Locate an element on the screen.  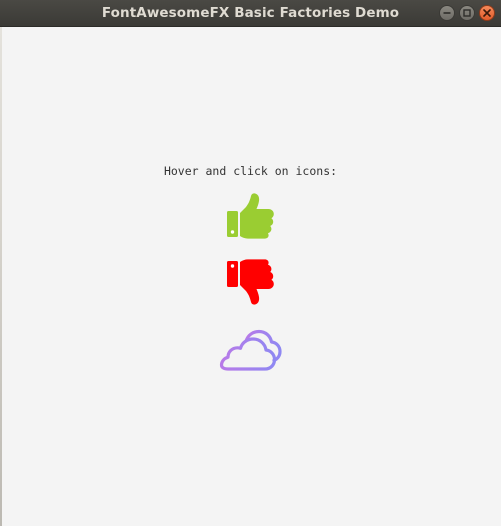
title-bar: FontAwesomeFX Basic Factories Demo is located at coordinates (250, 13).